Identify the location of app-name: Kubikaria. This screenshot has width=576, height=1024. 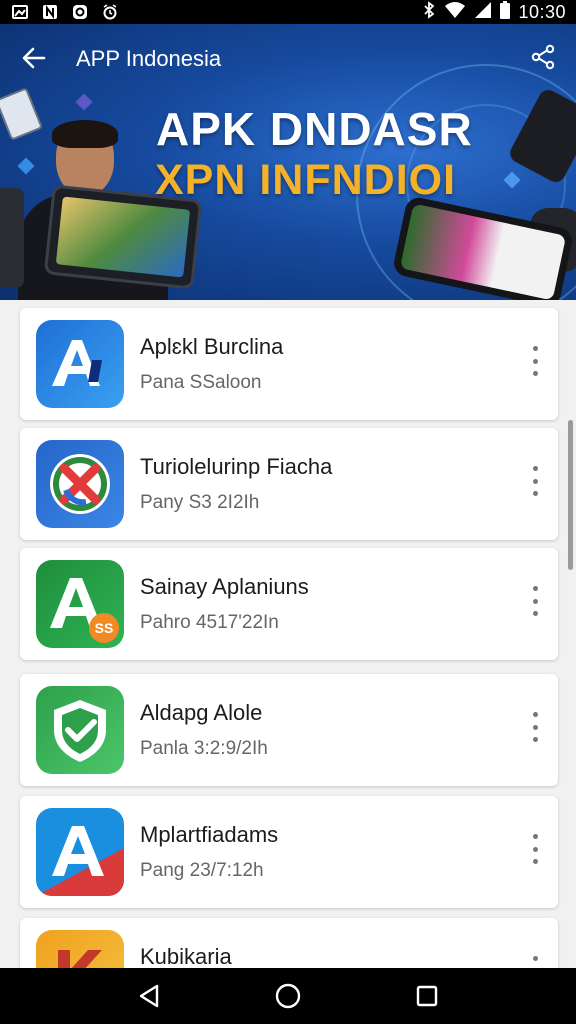
(186, 956).